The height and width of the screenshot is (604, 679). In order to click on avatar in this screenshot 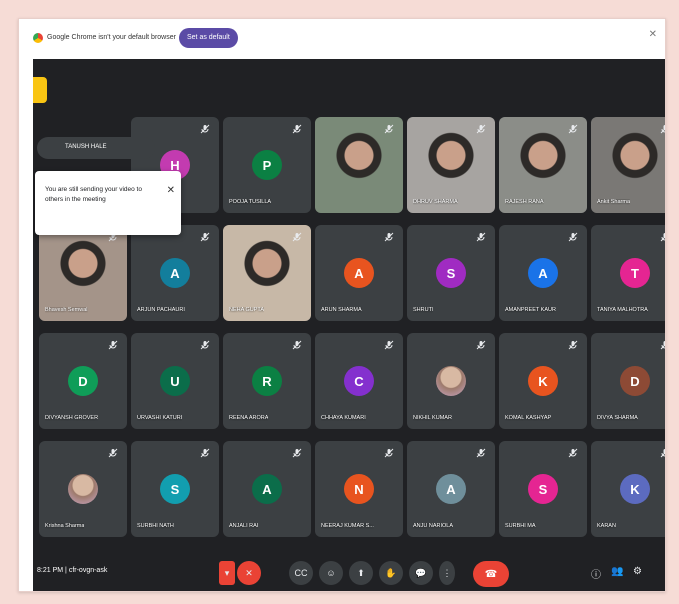, I will do `click(83, 489)`.